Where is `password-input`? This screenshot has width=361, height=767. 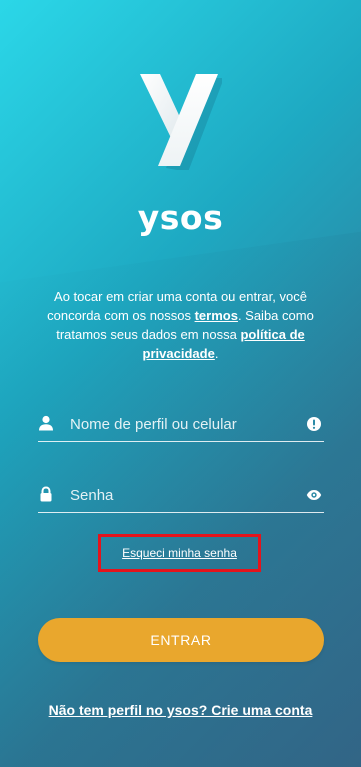
password-input is located at coordinates (184, 495).